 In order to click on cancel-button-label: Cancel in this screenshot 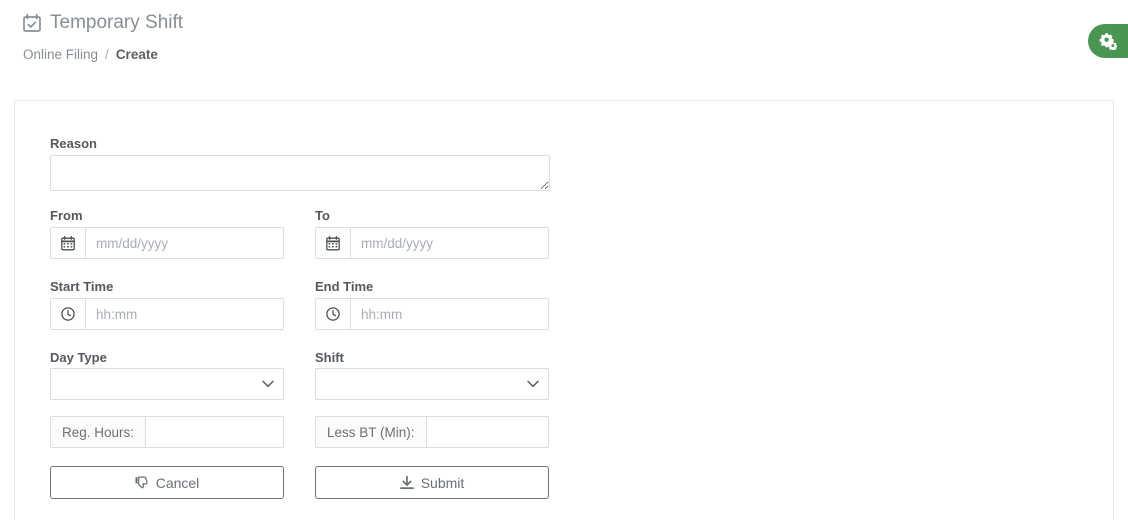, I will do `click(177, 482)`.